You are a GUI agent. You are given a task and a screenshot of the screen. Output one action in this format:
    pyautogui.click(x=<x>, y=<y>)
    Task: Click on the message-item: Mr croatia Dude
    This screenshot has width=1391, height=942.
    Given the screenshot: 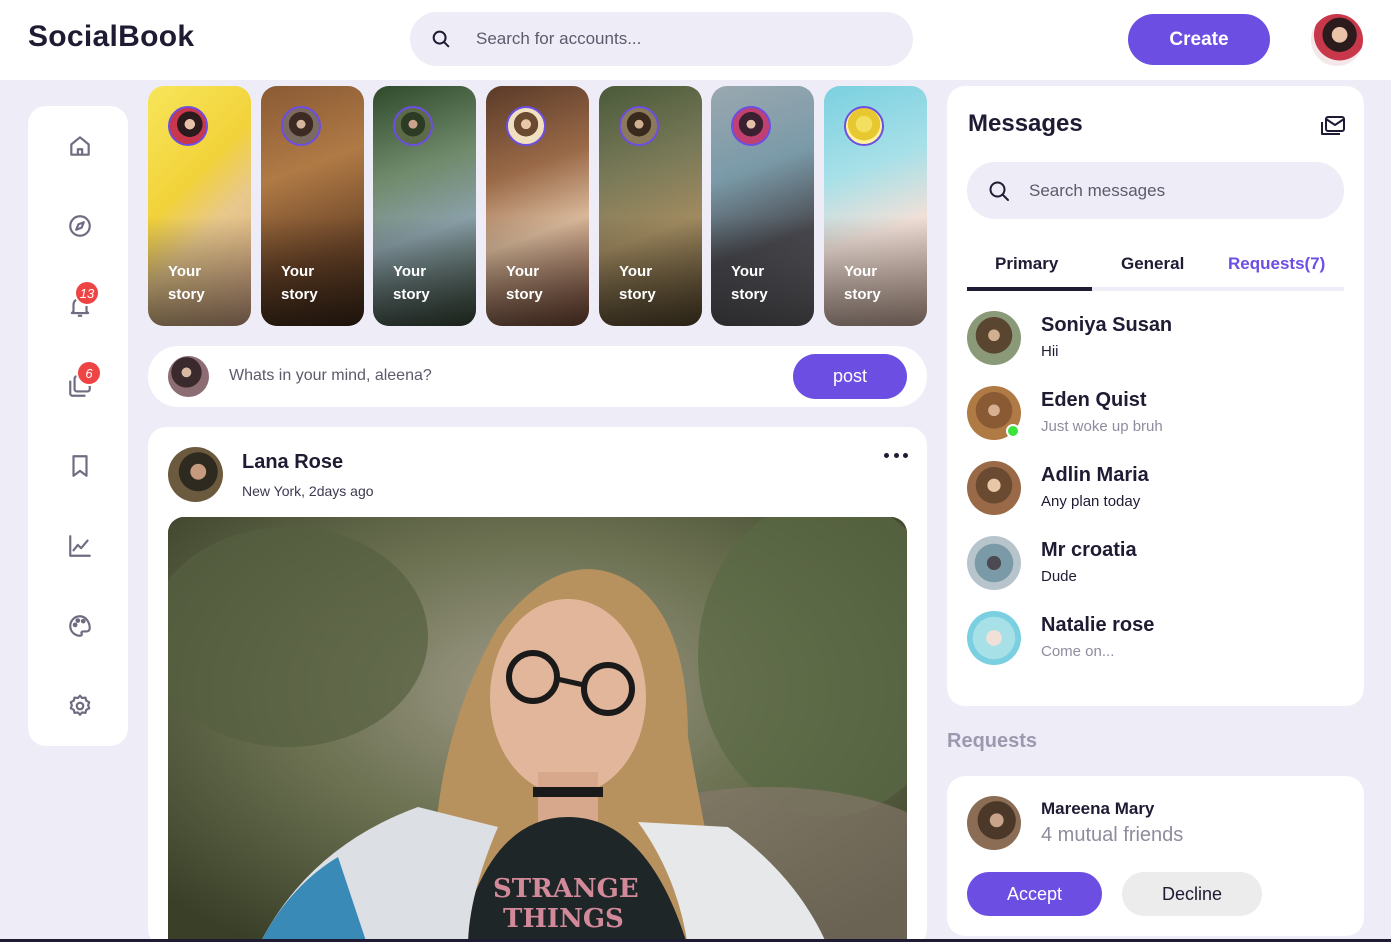 What is the action you would take?
    pyautogui.click(x=1155, y=564)
    